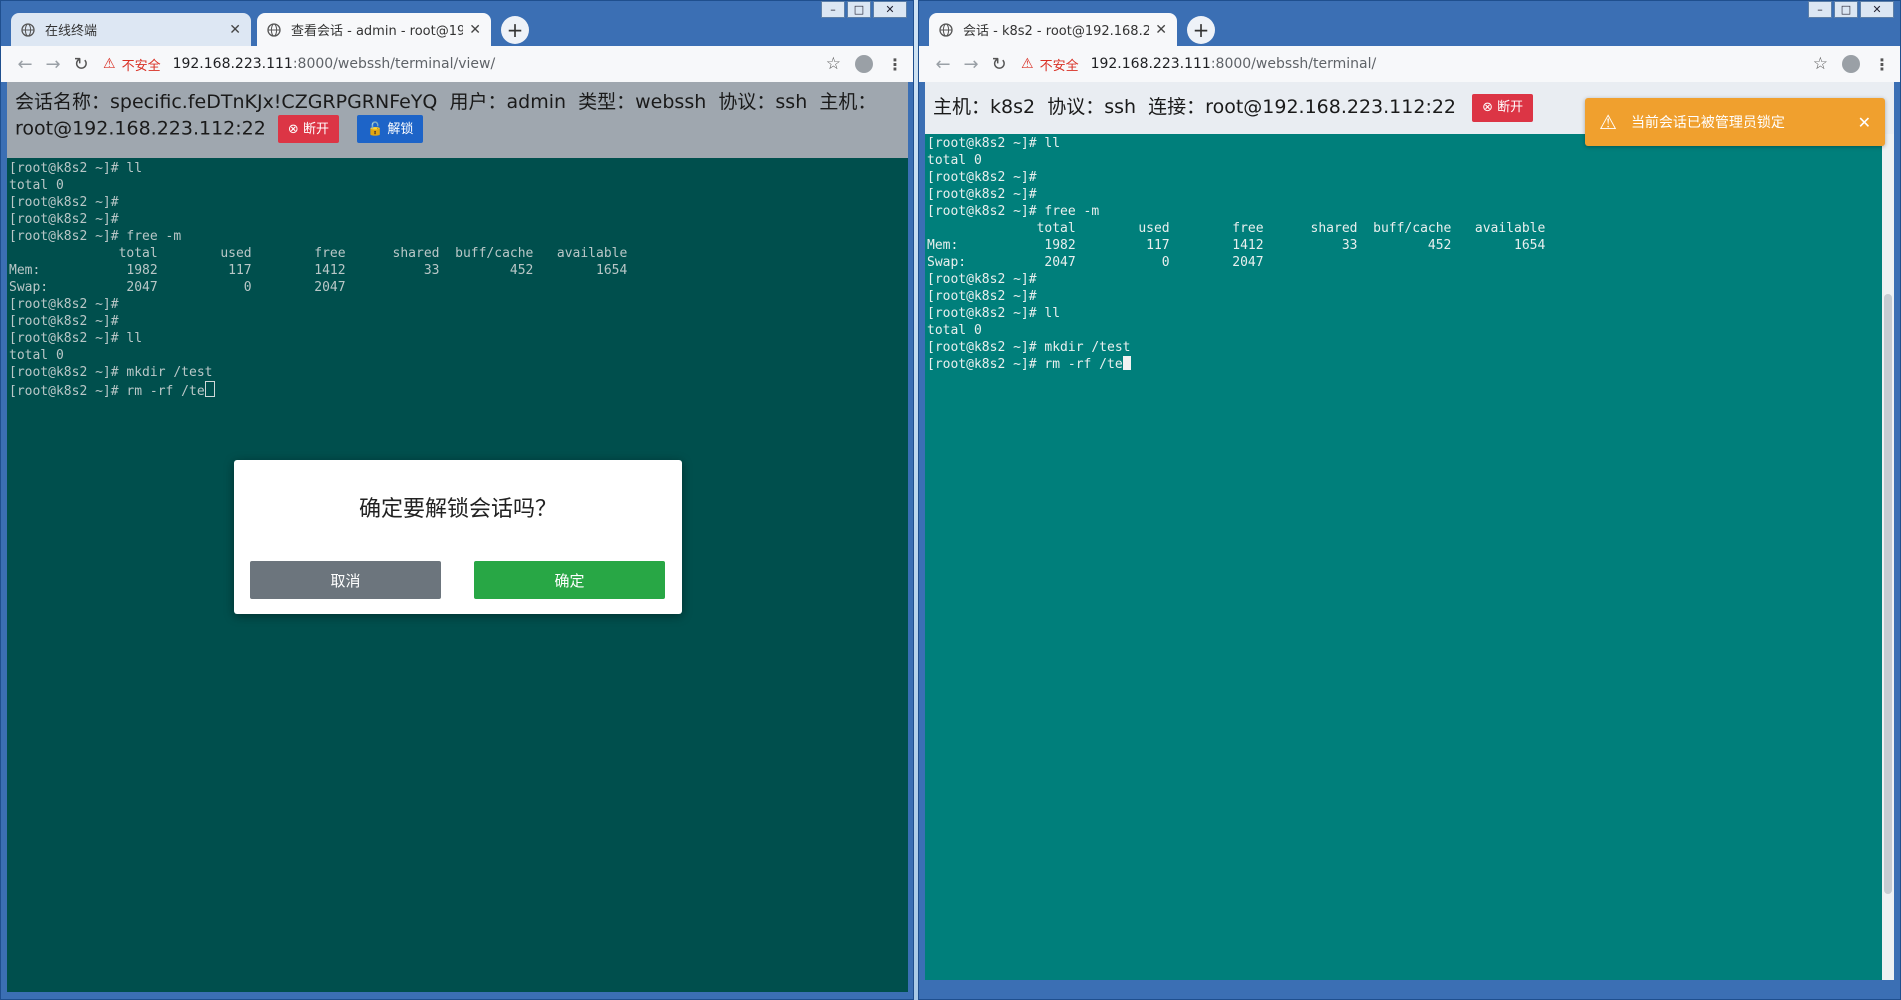 Image resolution: width=1901 pixels, height=1000 pixels. What do you see at coordinates (1177, 107) in the screenshot?
I see `connect-label: 连接：` at bounding box center [1177, 107].